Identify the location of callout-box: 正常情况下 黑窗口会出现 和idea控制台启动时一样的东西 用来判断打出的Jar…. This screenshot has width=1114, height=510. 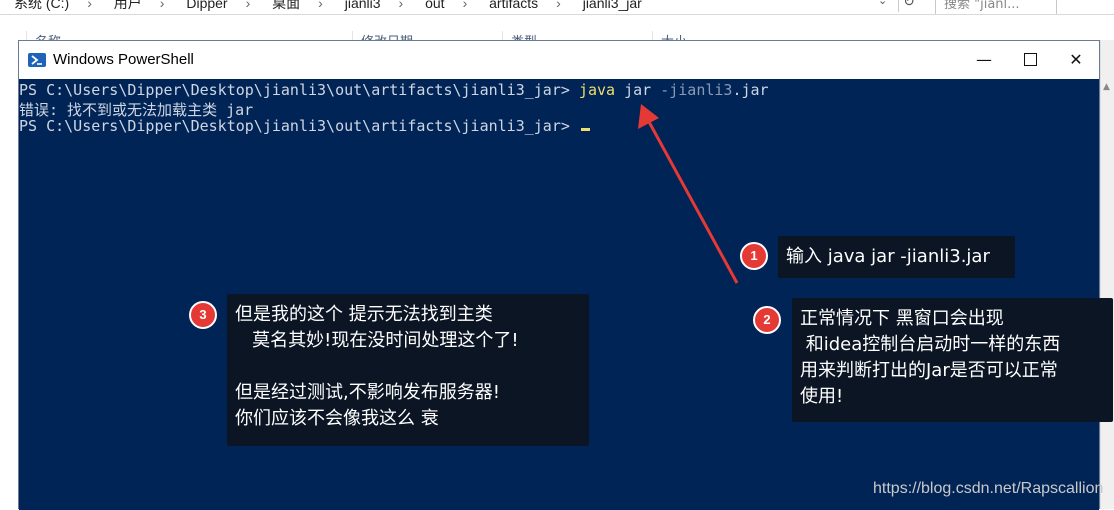
(952, 360).